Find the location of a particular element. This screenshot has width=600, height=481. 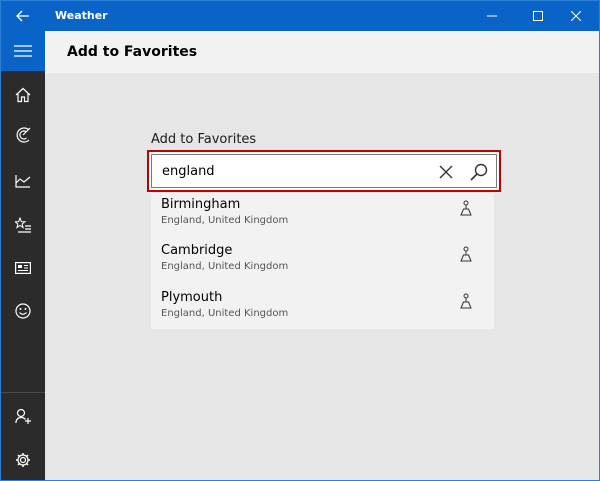

sidebar-item-places is located at coordinates (23, 225).